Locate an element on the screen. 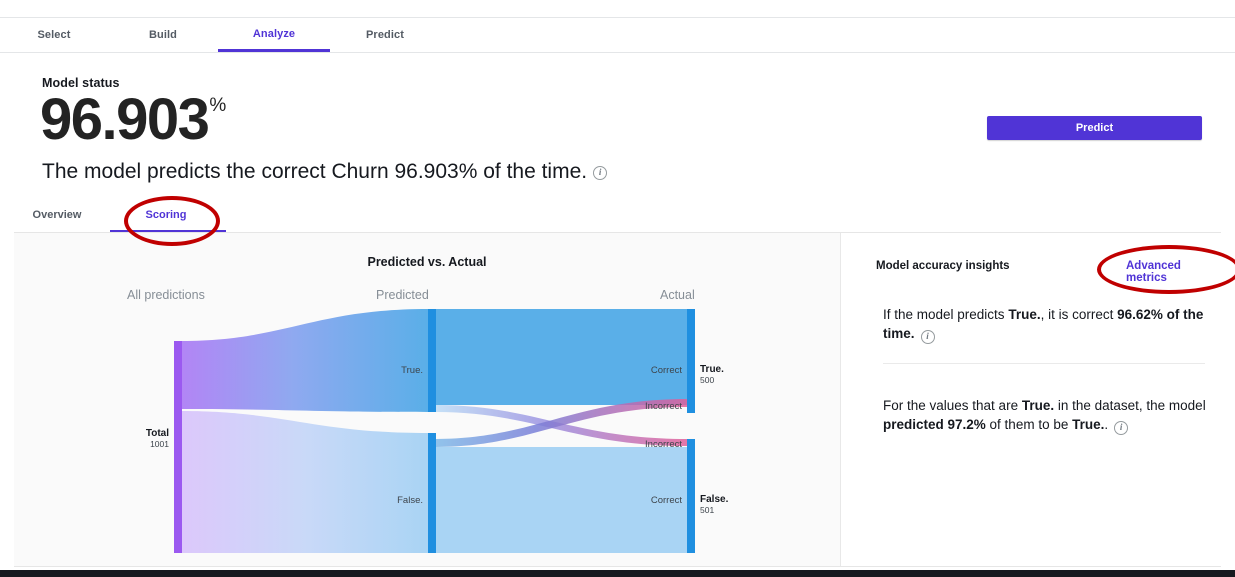 This screenshot has width=1235, height=577. insights-divider is located at coordinates (1044, 363).